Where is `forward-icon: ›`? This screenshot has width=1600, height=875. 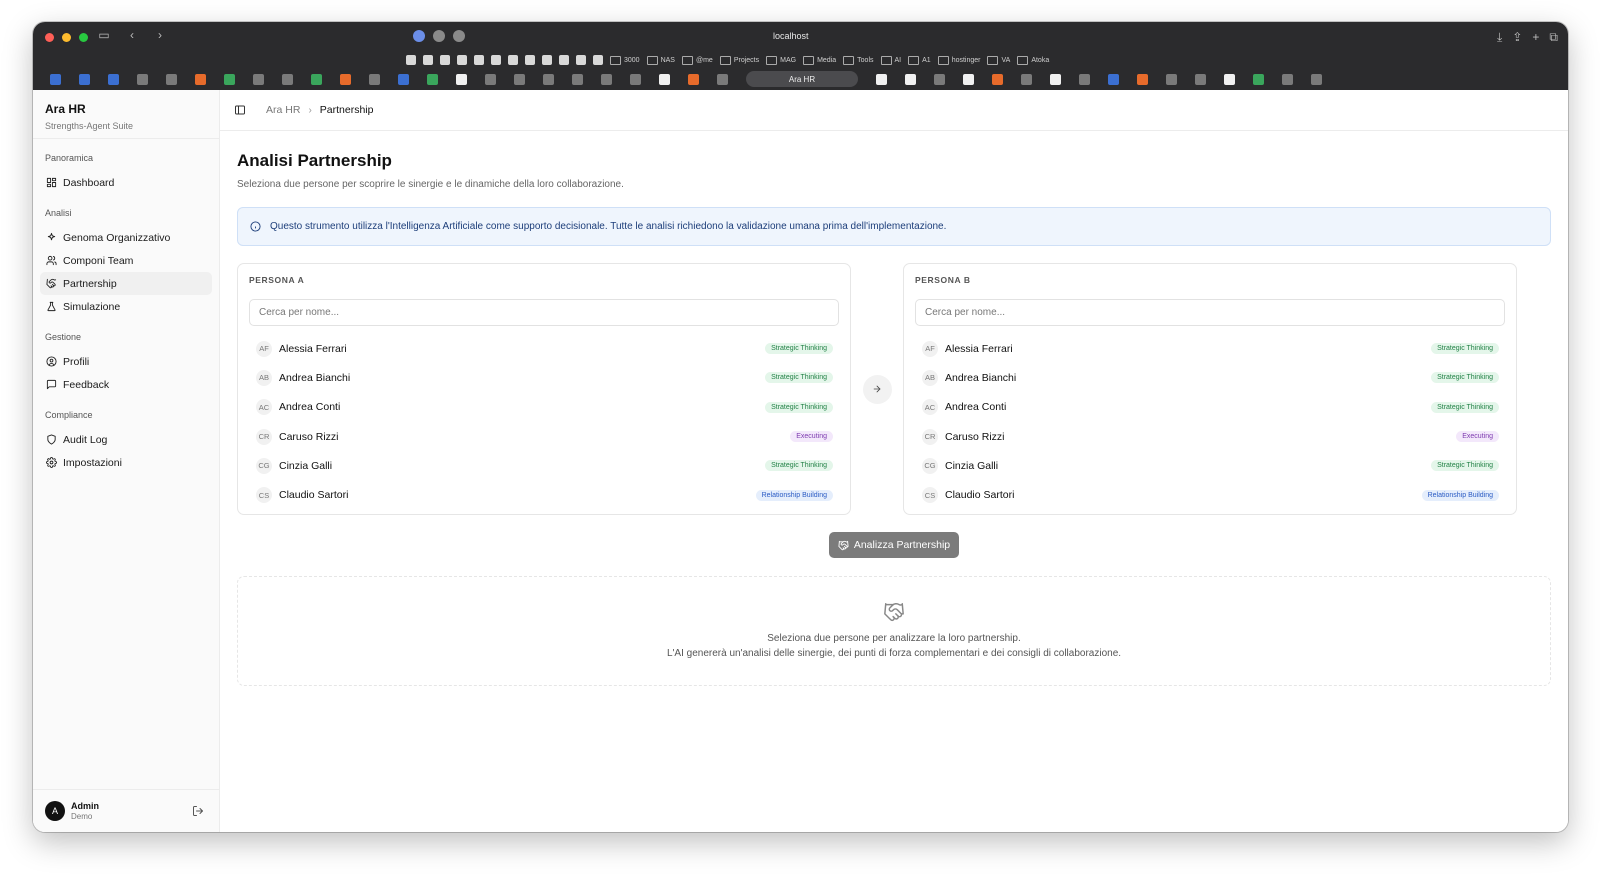 forward-icon: › is located at coordinates (160, 35).